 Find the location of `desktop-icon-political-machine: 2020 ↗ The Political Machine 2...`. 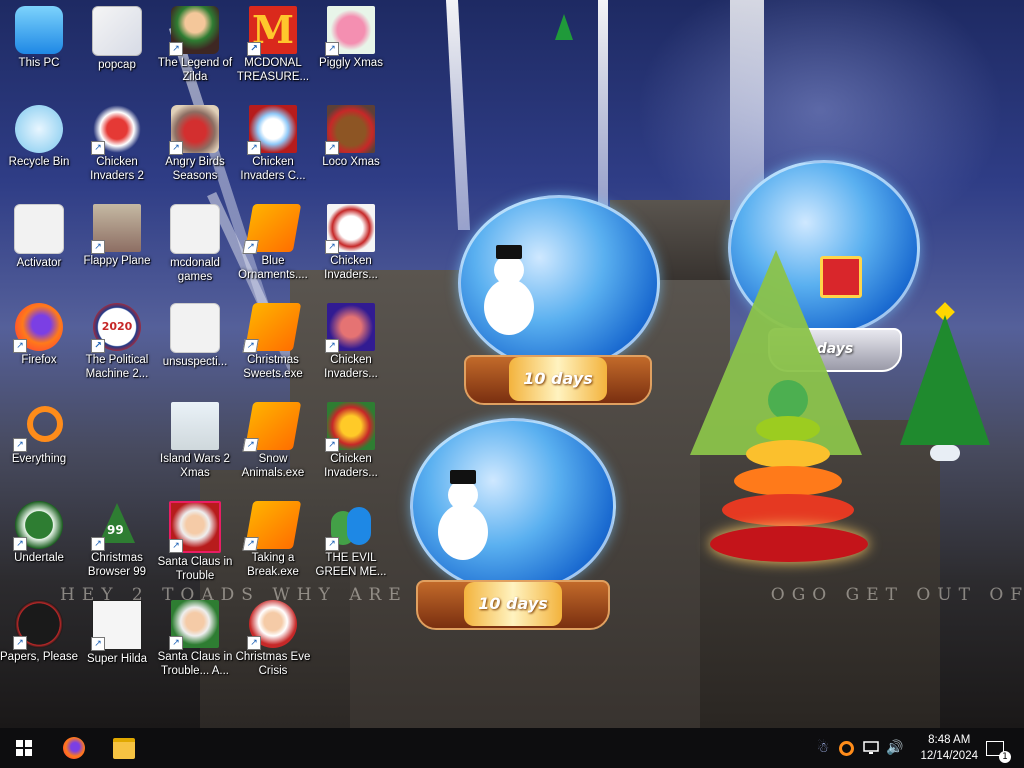

desktop-icon-political-machine: 2020 ↗ The Political Machine 2... is located at coordinates (117, 342).